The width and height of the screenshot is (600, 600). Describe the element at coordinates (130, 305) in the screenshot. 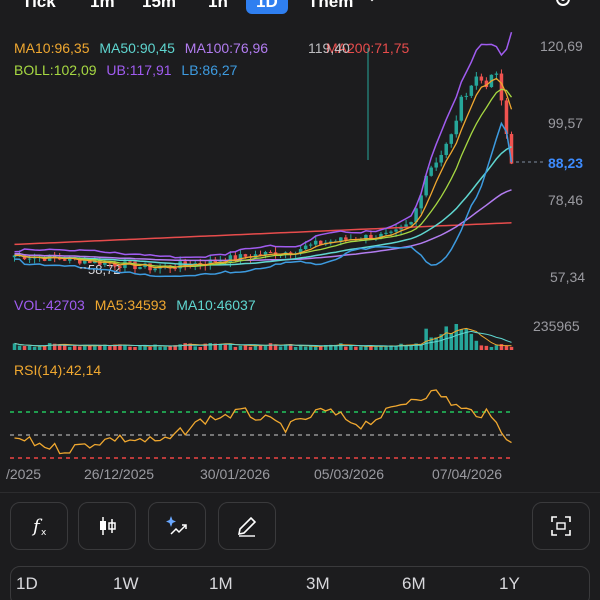

I see `vol-ma5-value: MA5:34593` at that location.